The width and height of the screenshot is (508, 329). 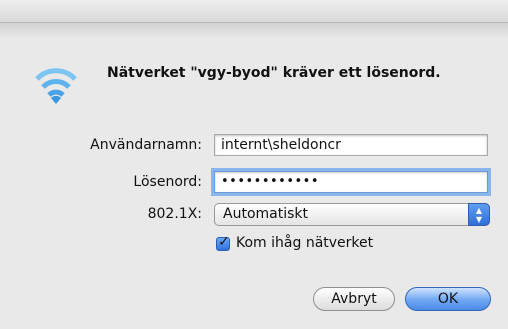 What do you see at coordinates (351, 145) in the screenshot?
I see `username-field: internt\sheldoncr` at bounding box center [351, 145].